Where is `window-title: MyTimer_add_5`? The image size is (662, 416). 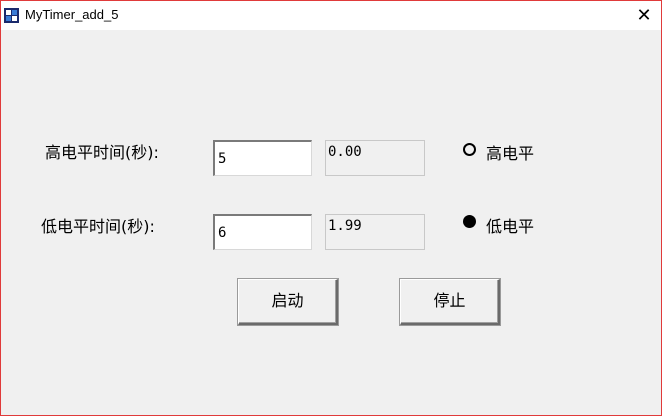 window-title: MyTimer_add_5 is located at coordinates (72, 14).